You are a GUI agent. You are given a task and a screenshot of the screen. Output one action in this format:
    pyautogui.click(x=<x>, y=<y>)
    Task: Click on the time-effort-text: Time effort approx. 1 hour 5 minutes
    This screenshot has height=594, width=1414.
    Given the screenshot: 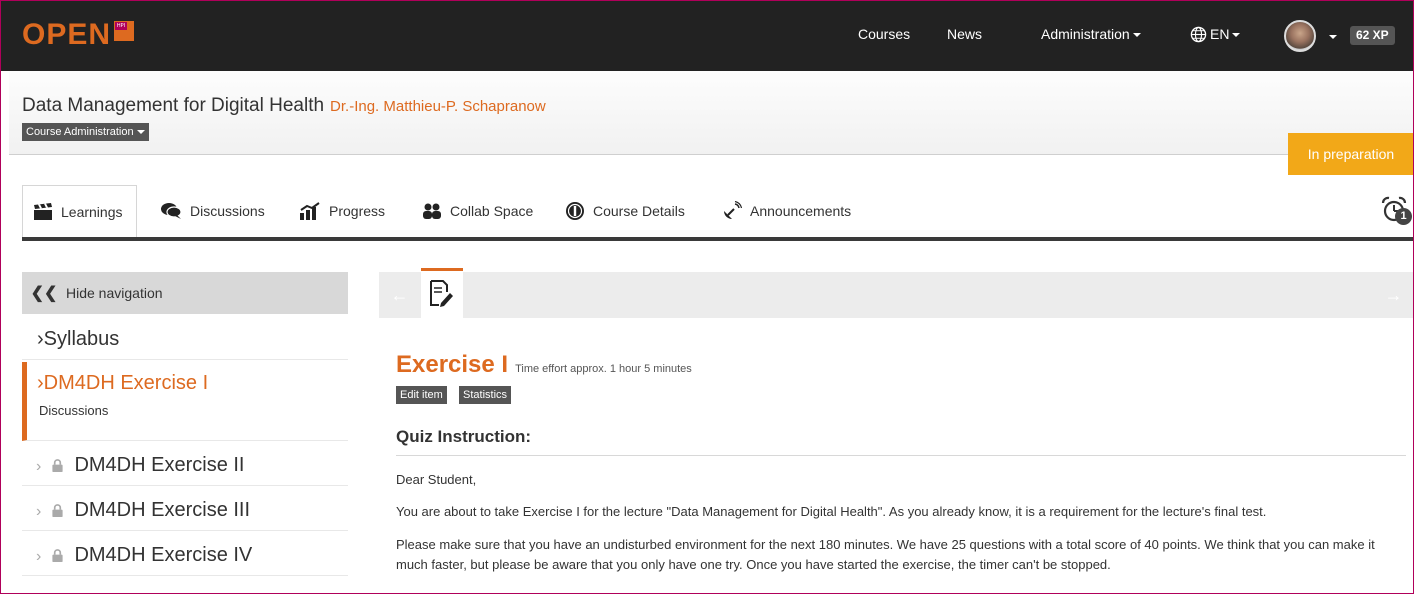 What is the action you would take?
    pyautogui.click(x=603, y=369)
    